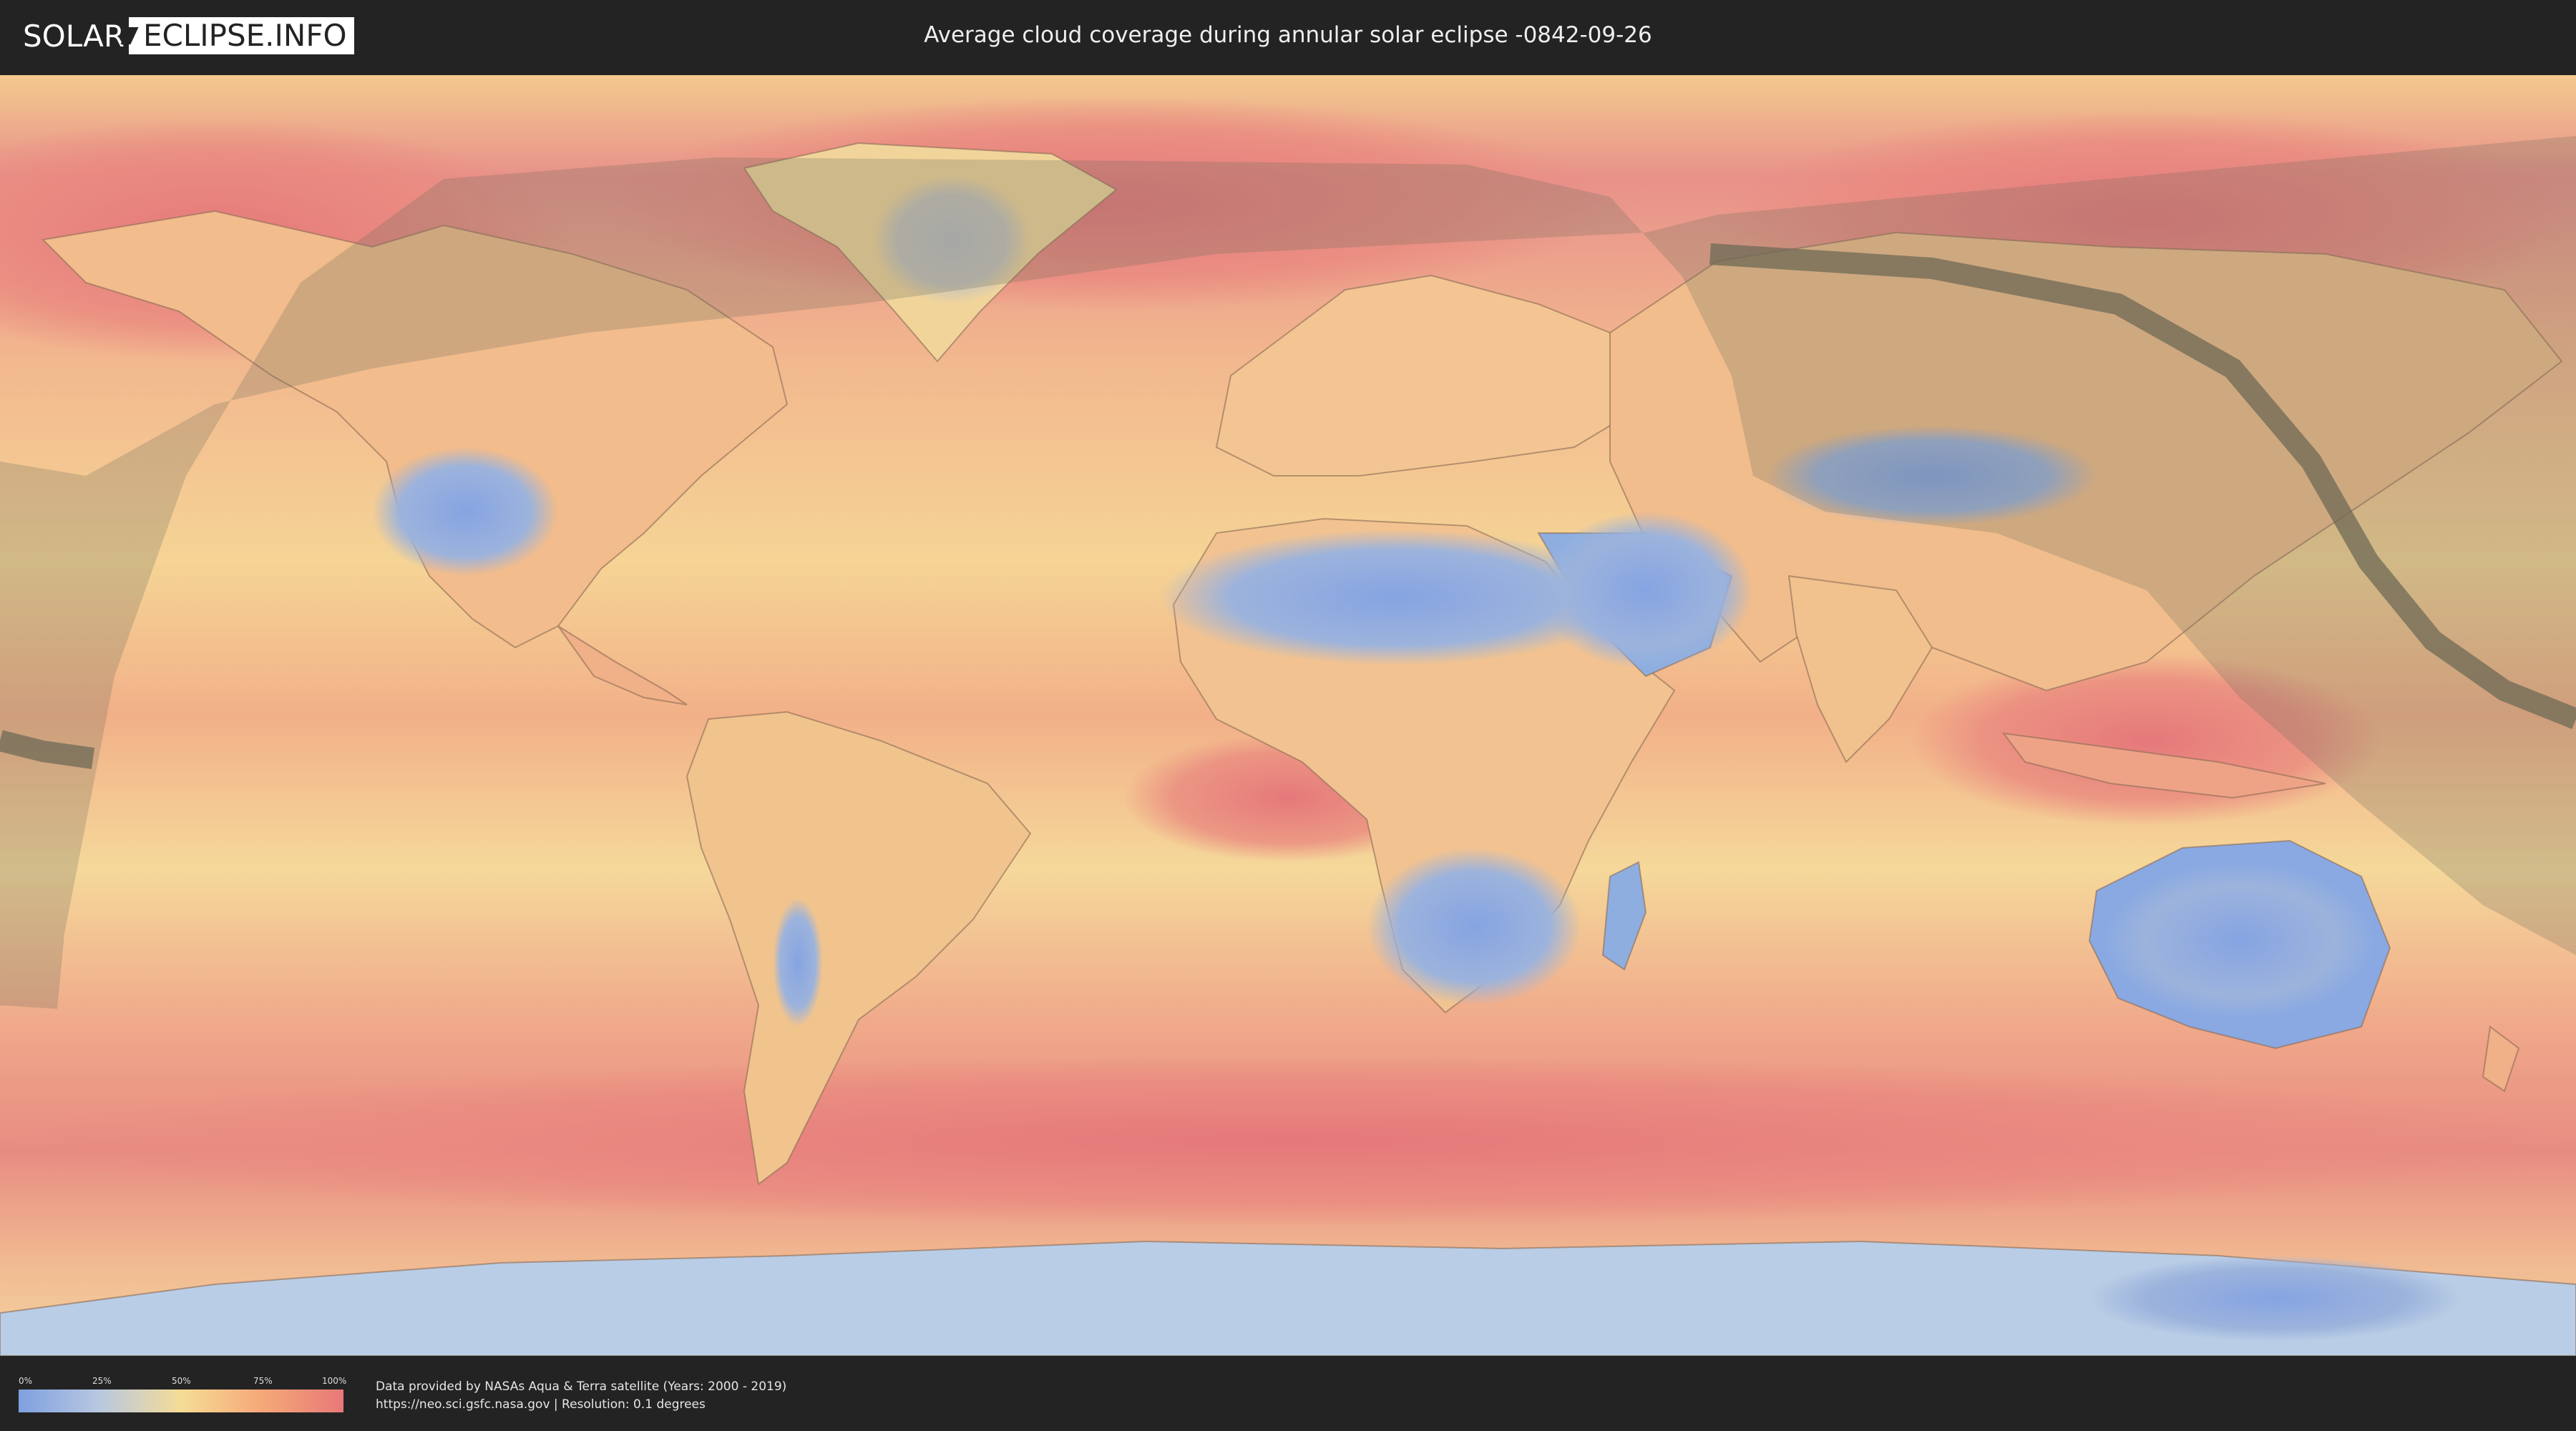 The height and width of the screenshot is (1431, 2576). Describe the element at coordinates (102, 1381) in the screenshot. I see `legend-tick-25: 25%` at that location.